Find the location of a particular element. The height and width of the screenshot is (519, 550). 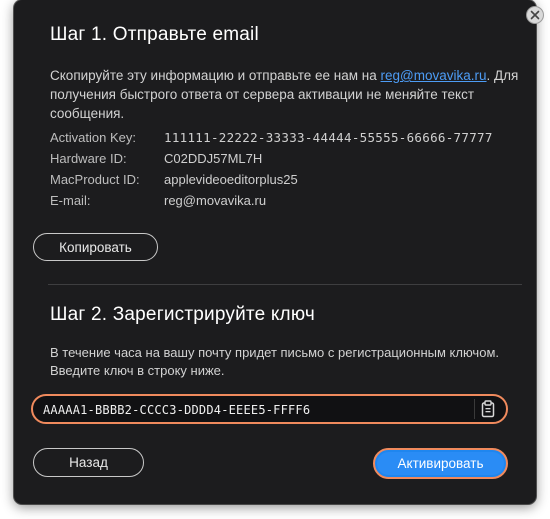

info-label: E-mail: is located at coordinates (70, 200).